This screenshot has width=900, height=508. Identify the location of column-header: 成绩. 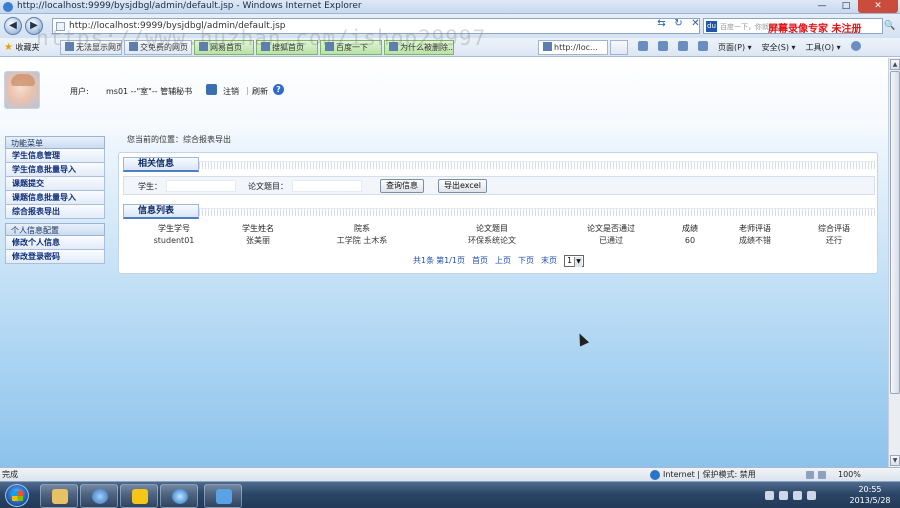
(690, 228).